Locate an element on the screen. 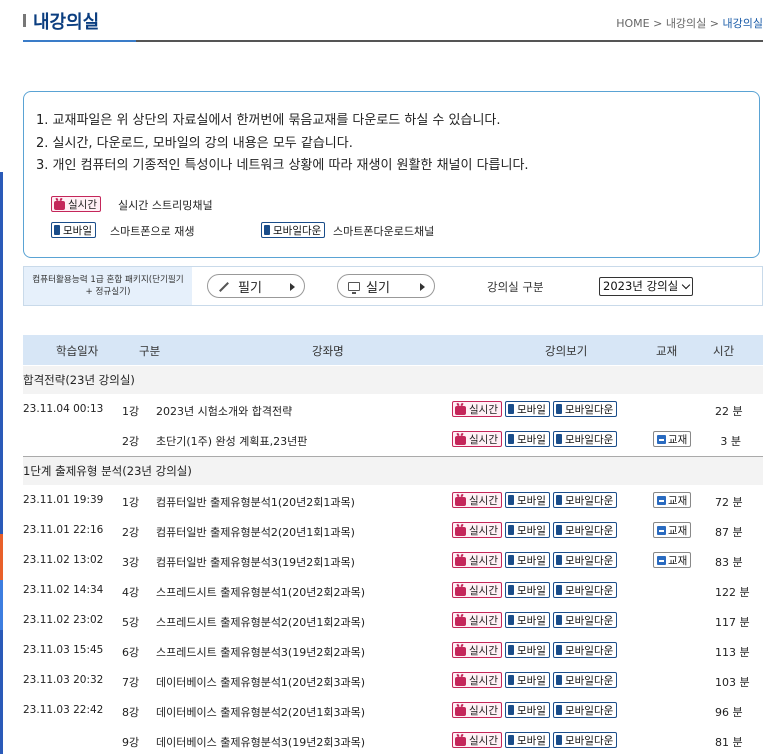 This screenshot has height=756, width=770. row-lecture-number: 4강 is located at coordinates (131, 592).